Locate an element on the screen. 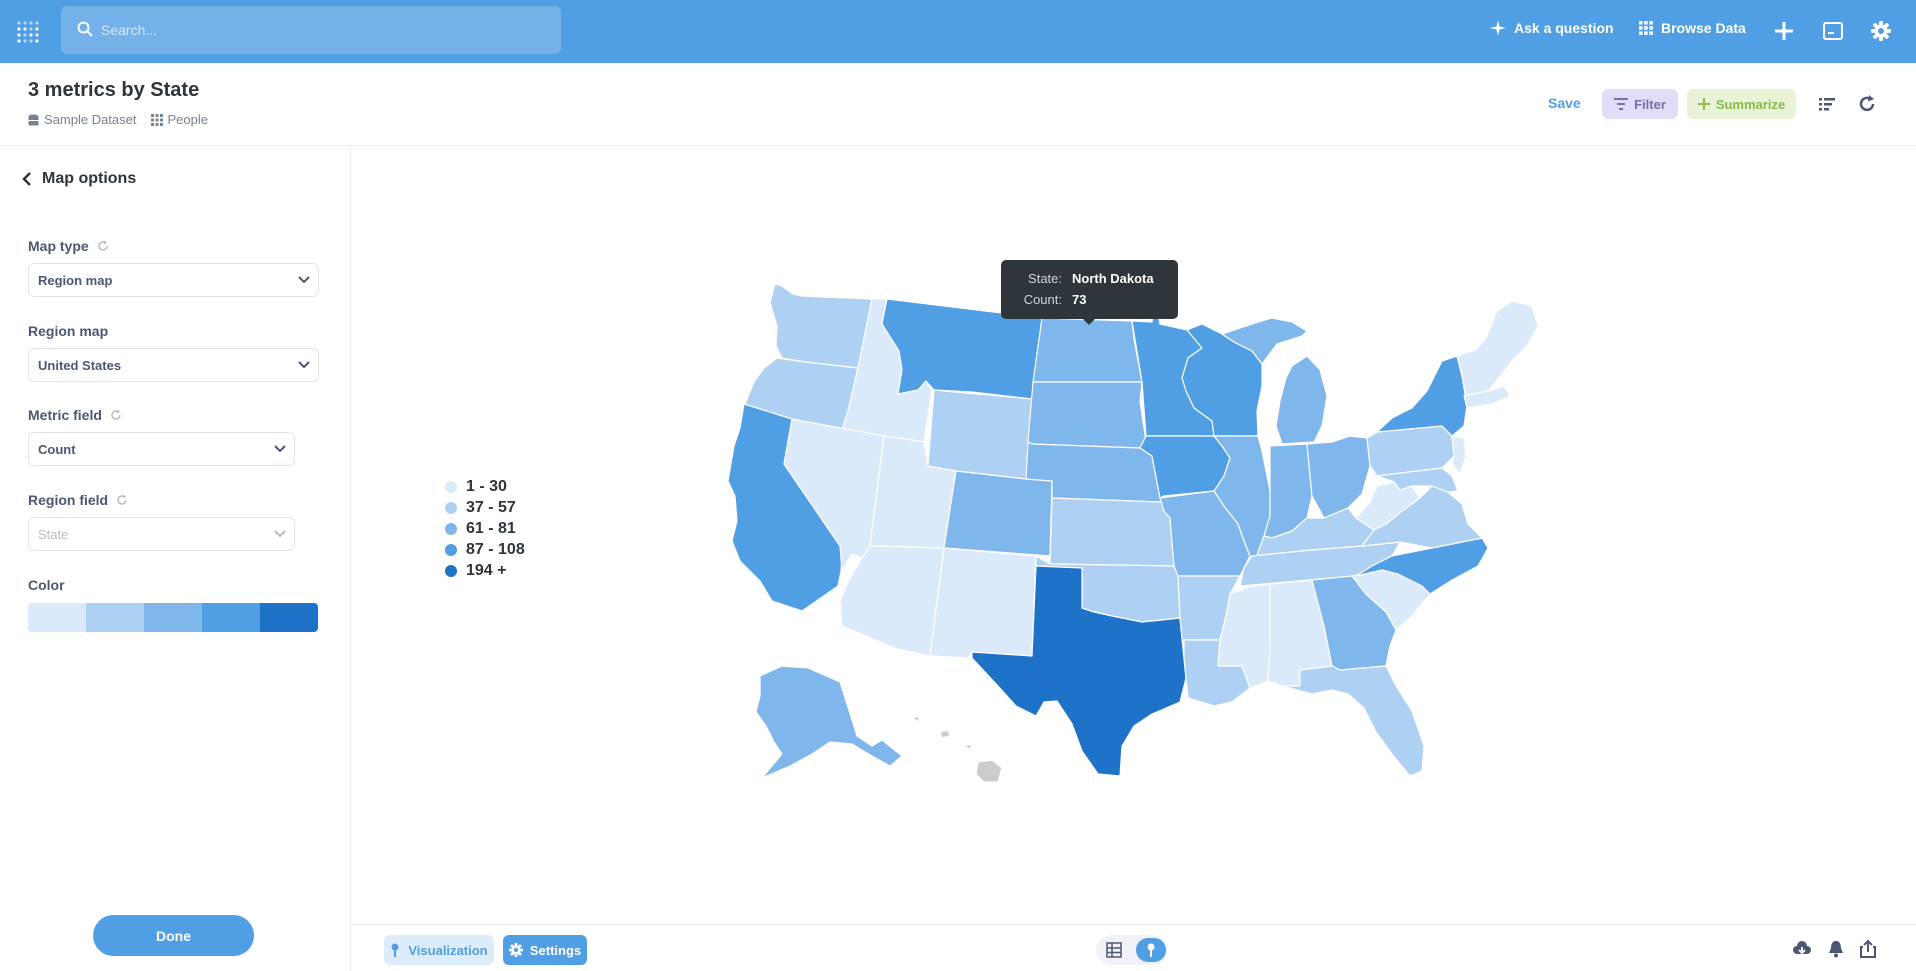 The height and width of the screenshot is (971, 1916). ask-question-label: Ask a question is located at coordinates (1564, 28).